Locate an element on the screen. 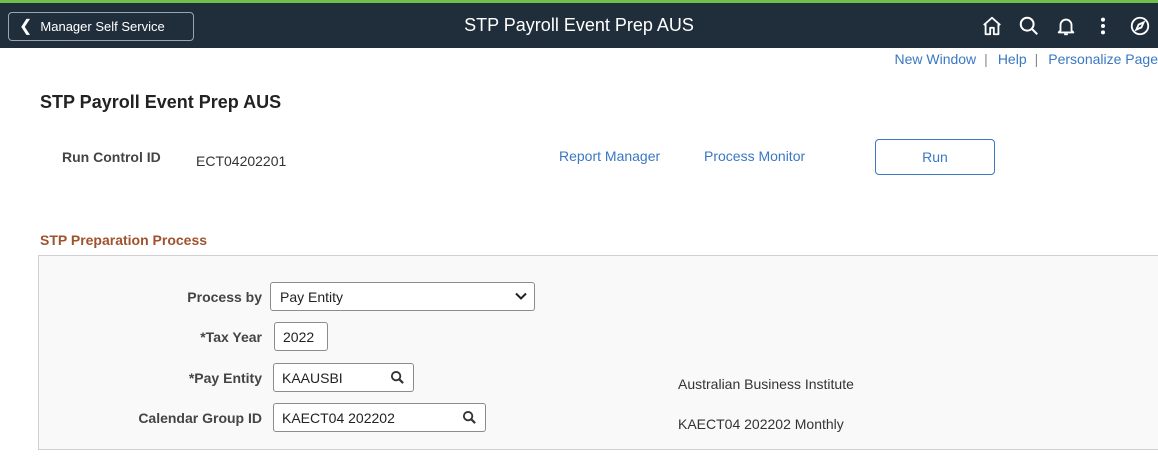 The image size is (1158, 461). back-button: ❮ Manager Self Service is located at coordinates (101, 26).